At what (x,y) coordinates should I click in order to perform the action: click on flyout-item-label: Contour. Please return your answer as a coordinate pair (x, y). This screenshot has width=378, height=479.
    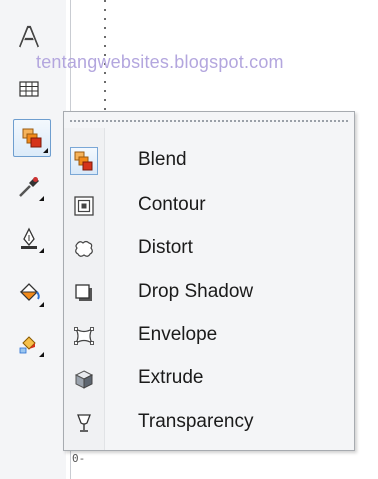
    Looking at the image, I should click on (172, 204).